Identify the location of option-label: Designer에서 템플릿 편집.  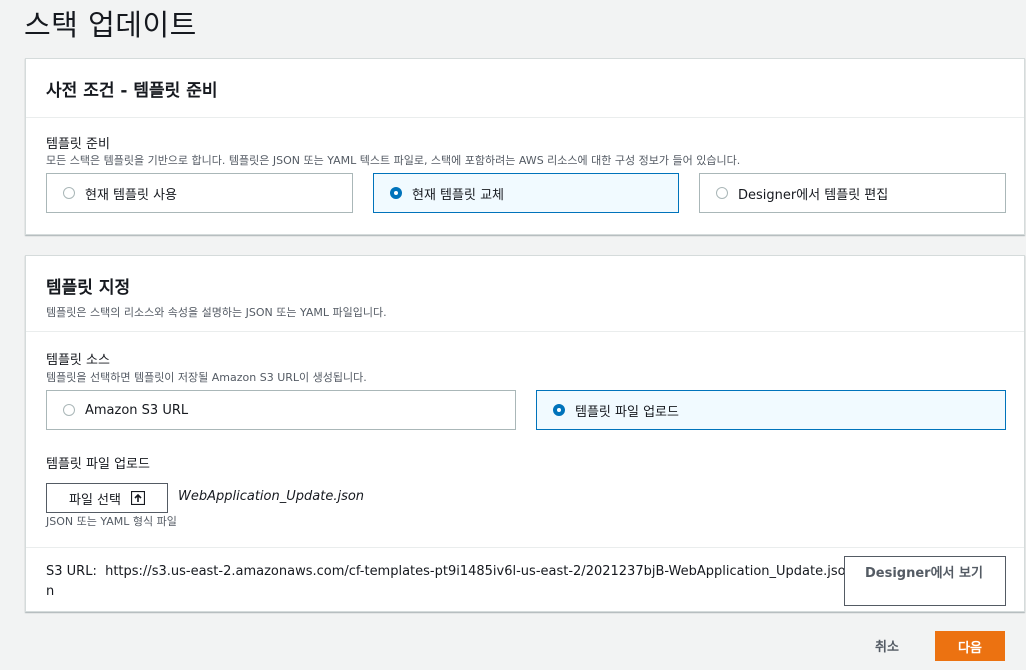
(813, 195).